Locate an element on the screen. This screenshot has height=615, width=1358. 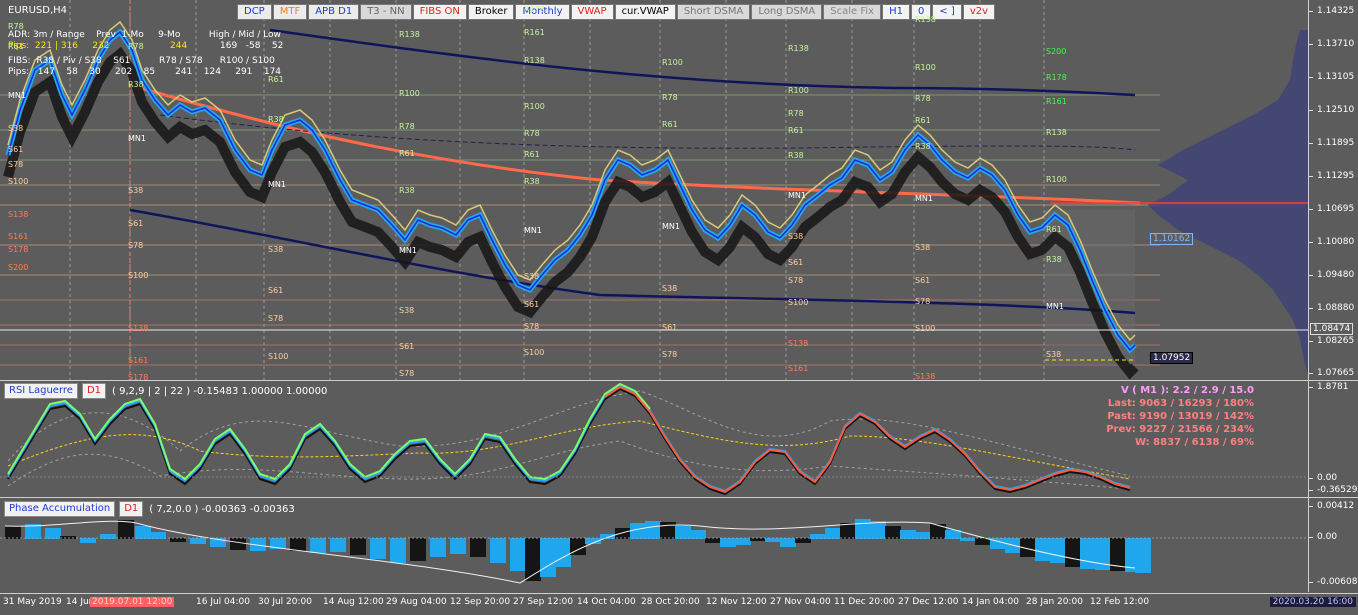
scale-fix-button: Scale Fix is located at coordinates (852, 12).